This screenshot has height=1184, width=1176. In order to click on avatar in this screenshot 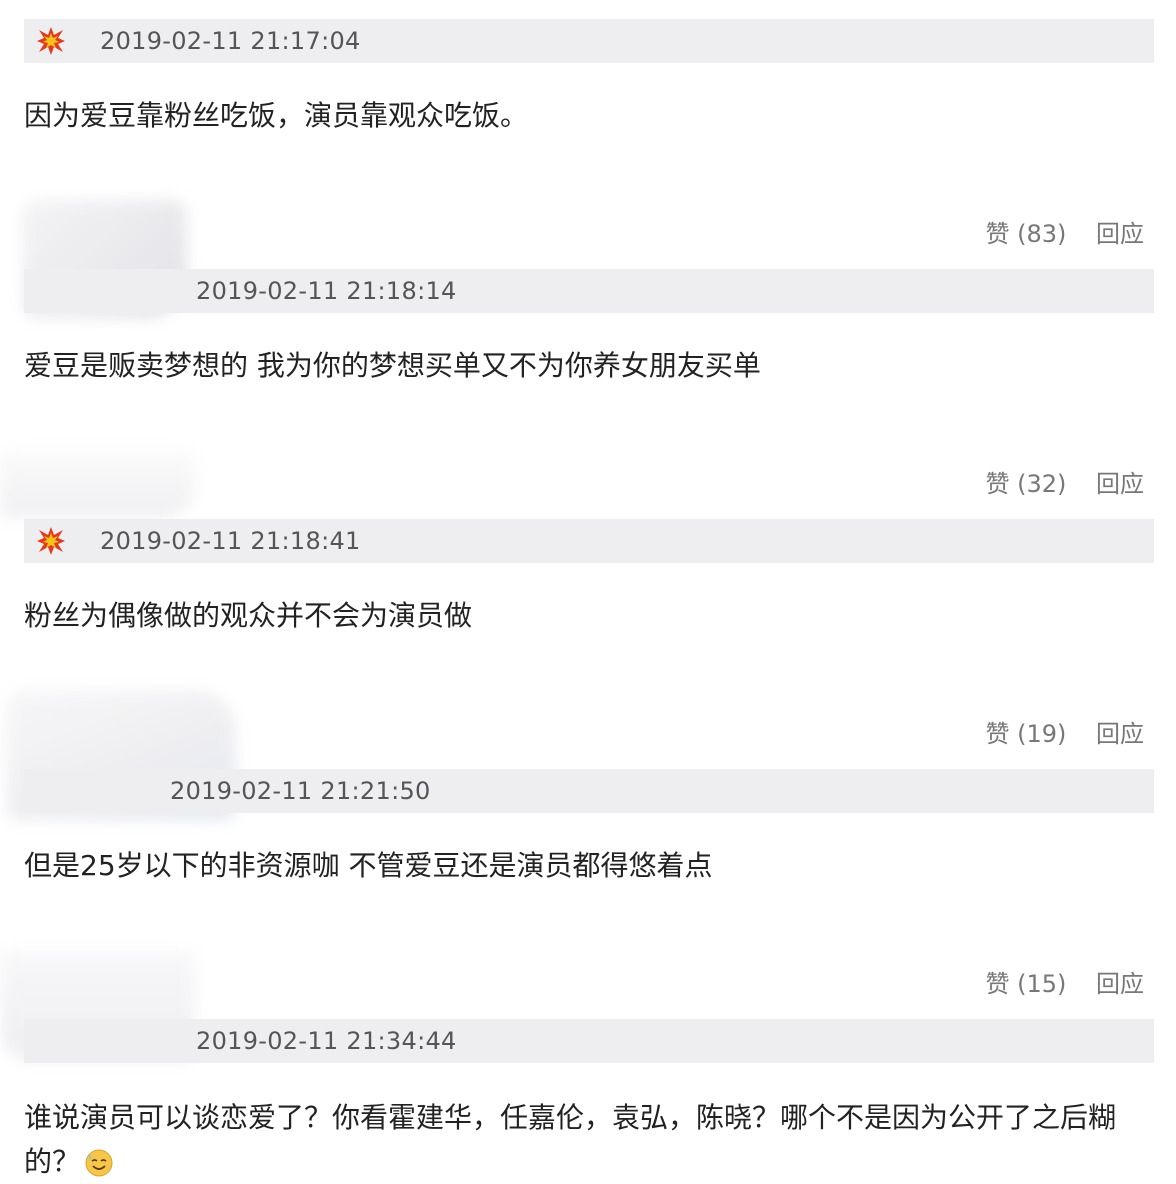, I will do `click(97, 484)`.